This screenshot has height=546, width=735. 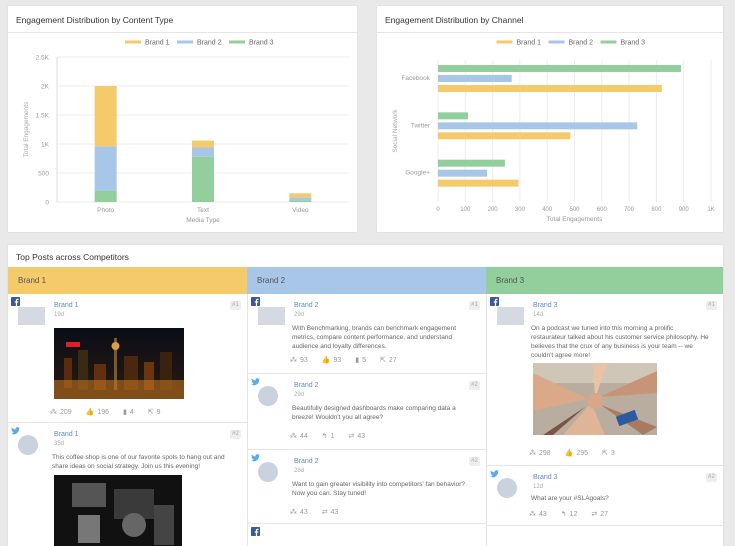 I want to click on y-tick-label: Twitter, so click(x=421, y=125).